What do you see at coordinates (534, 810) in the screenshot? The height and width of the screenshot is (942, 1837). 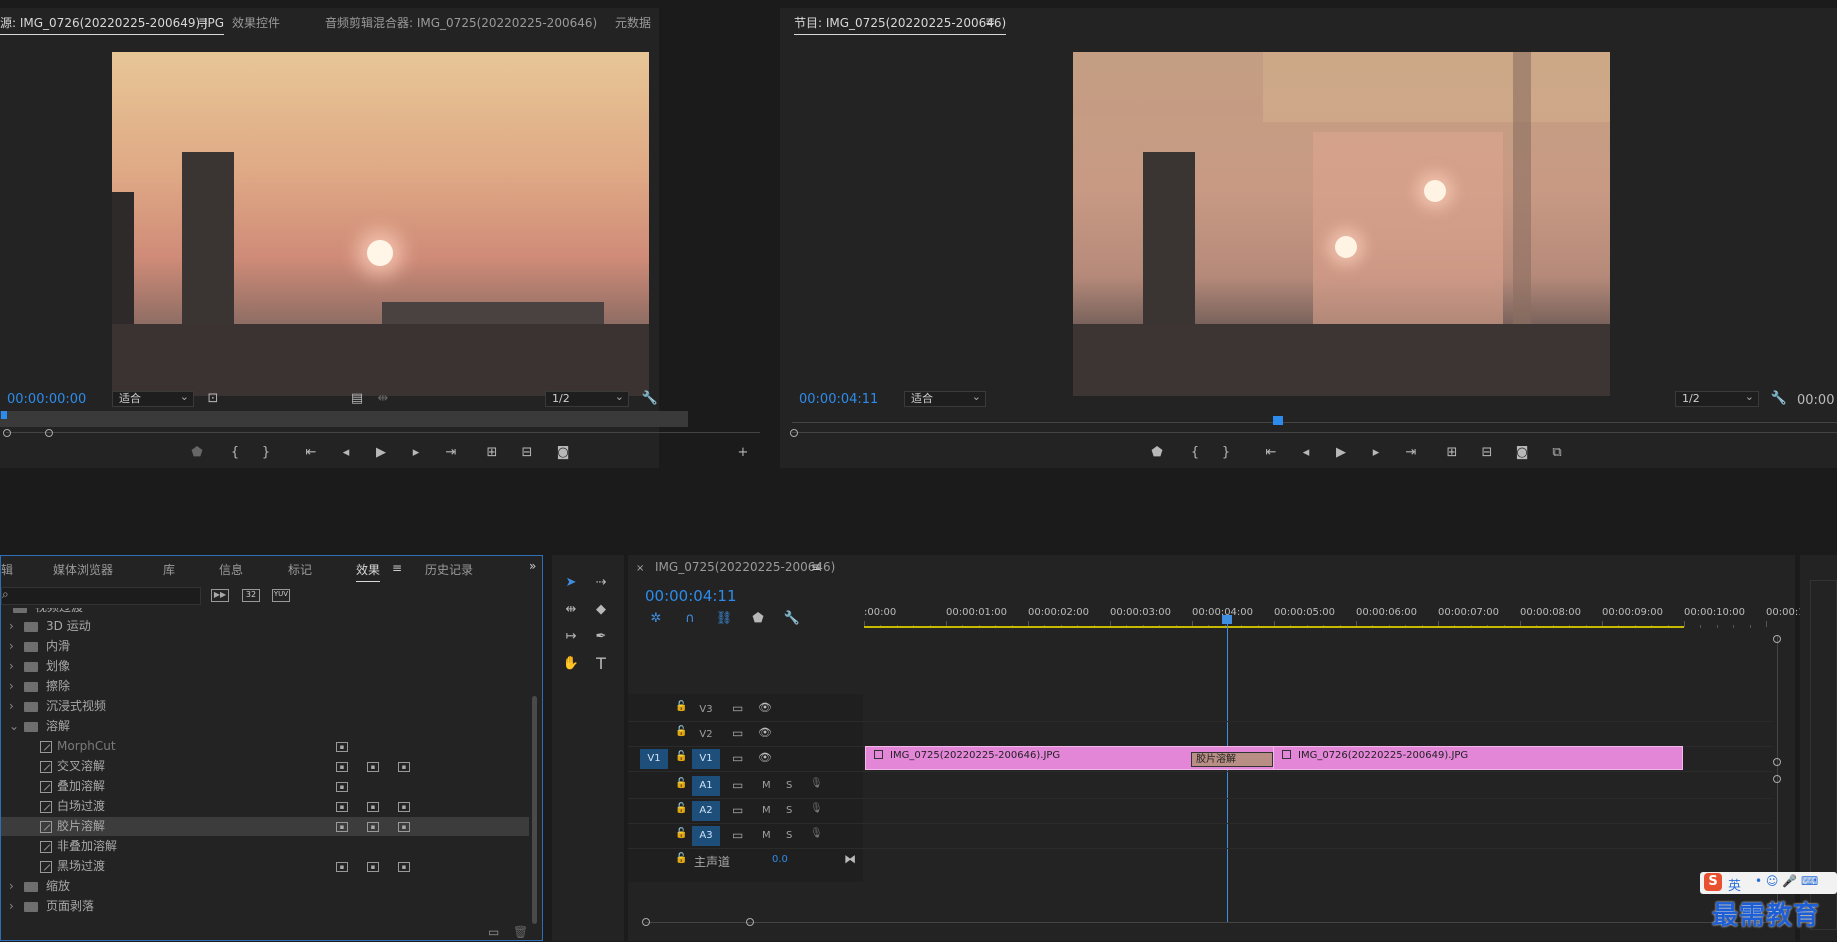 I see `effects-scrollbar` at bounding box center [534, 810].